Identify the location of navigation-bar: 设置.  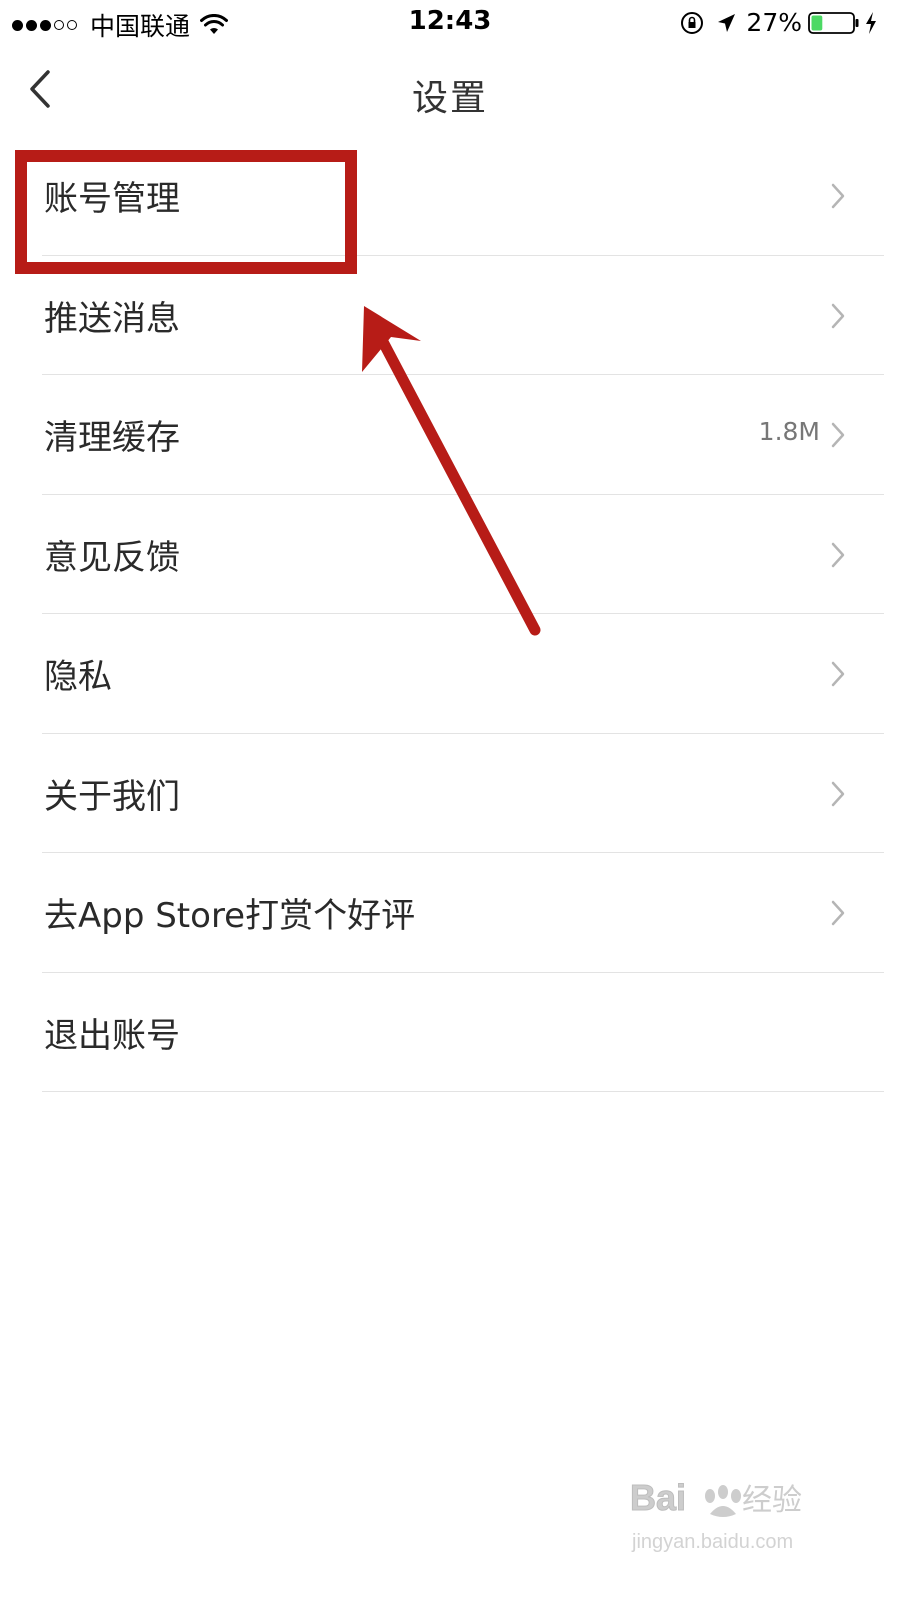
(450, 92).